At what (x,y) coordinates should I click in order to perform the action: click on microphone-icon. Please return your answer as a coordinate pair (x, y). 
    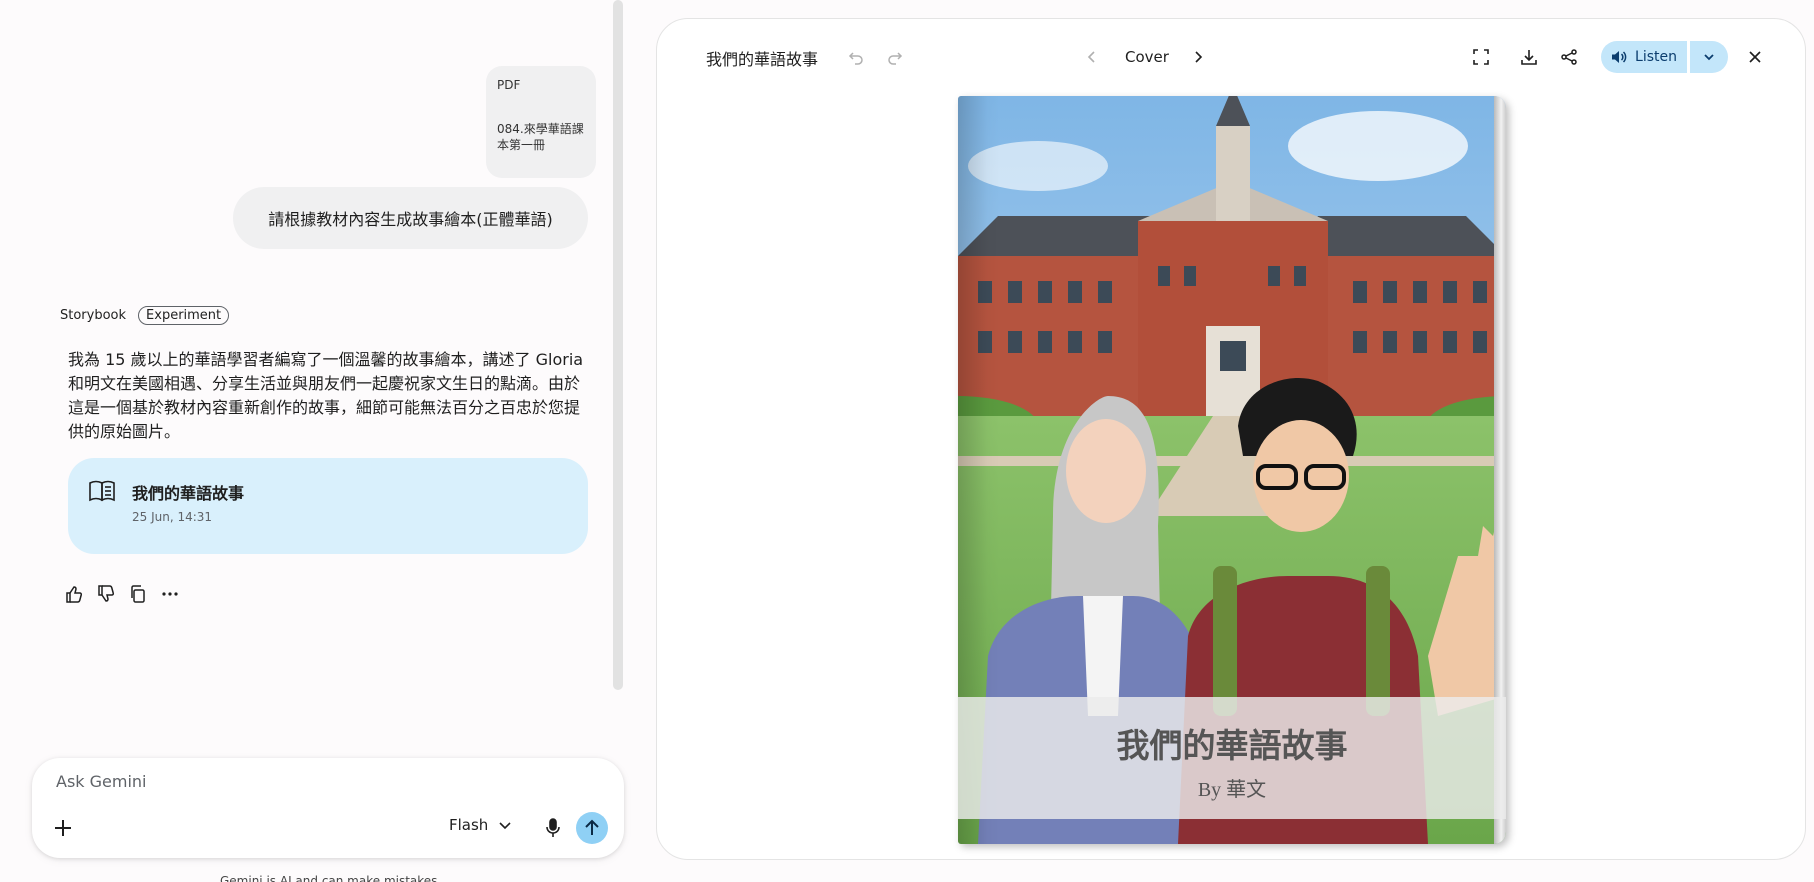
    Looking at the image, I should click on (553, 827).